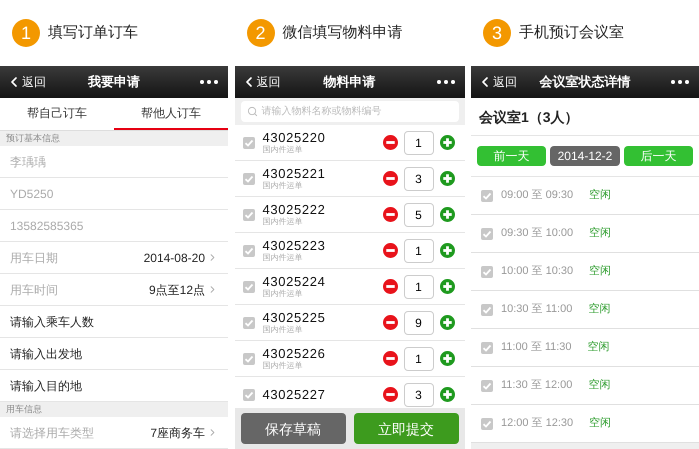  I want to click on section-header: 用车信息, so click(114, 409).